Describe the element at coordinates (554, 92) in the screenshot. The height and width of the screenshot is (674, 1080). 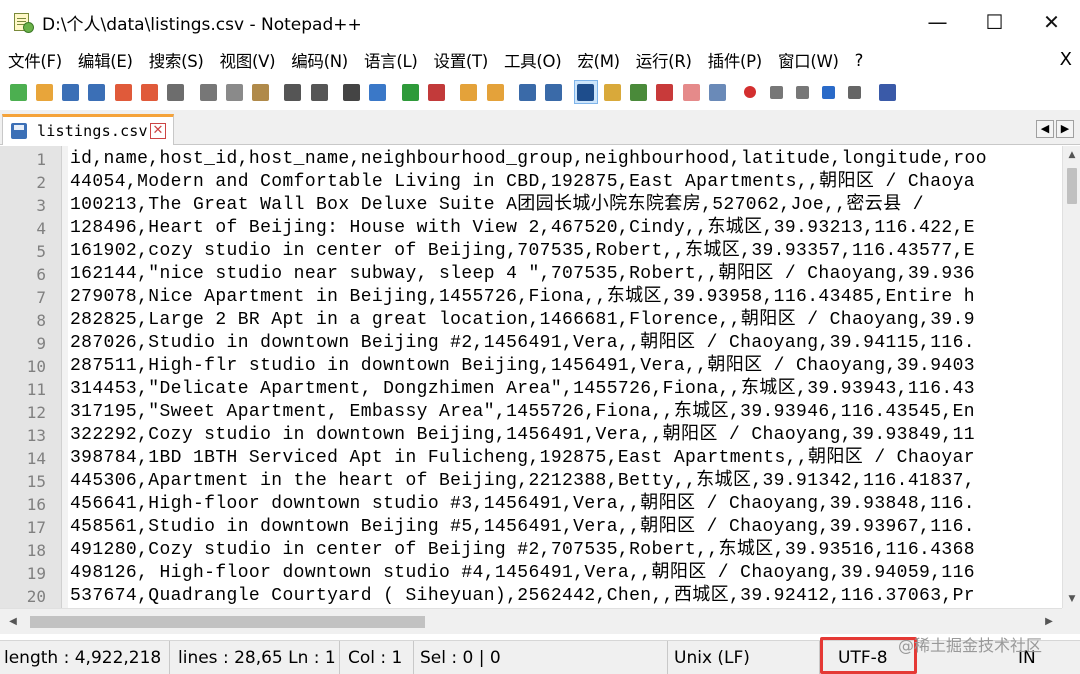
I see `show-all-chars-button` at that location.